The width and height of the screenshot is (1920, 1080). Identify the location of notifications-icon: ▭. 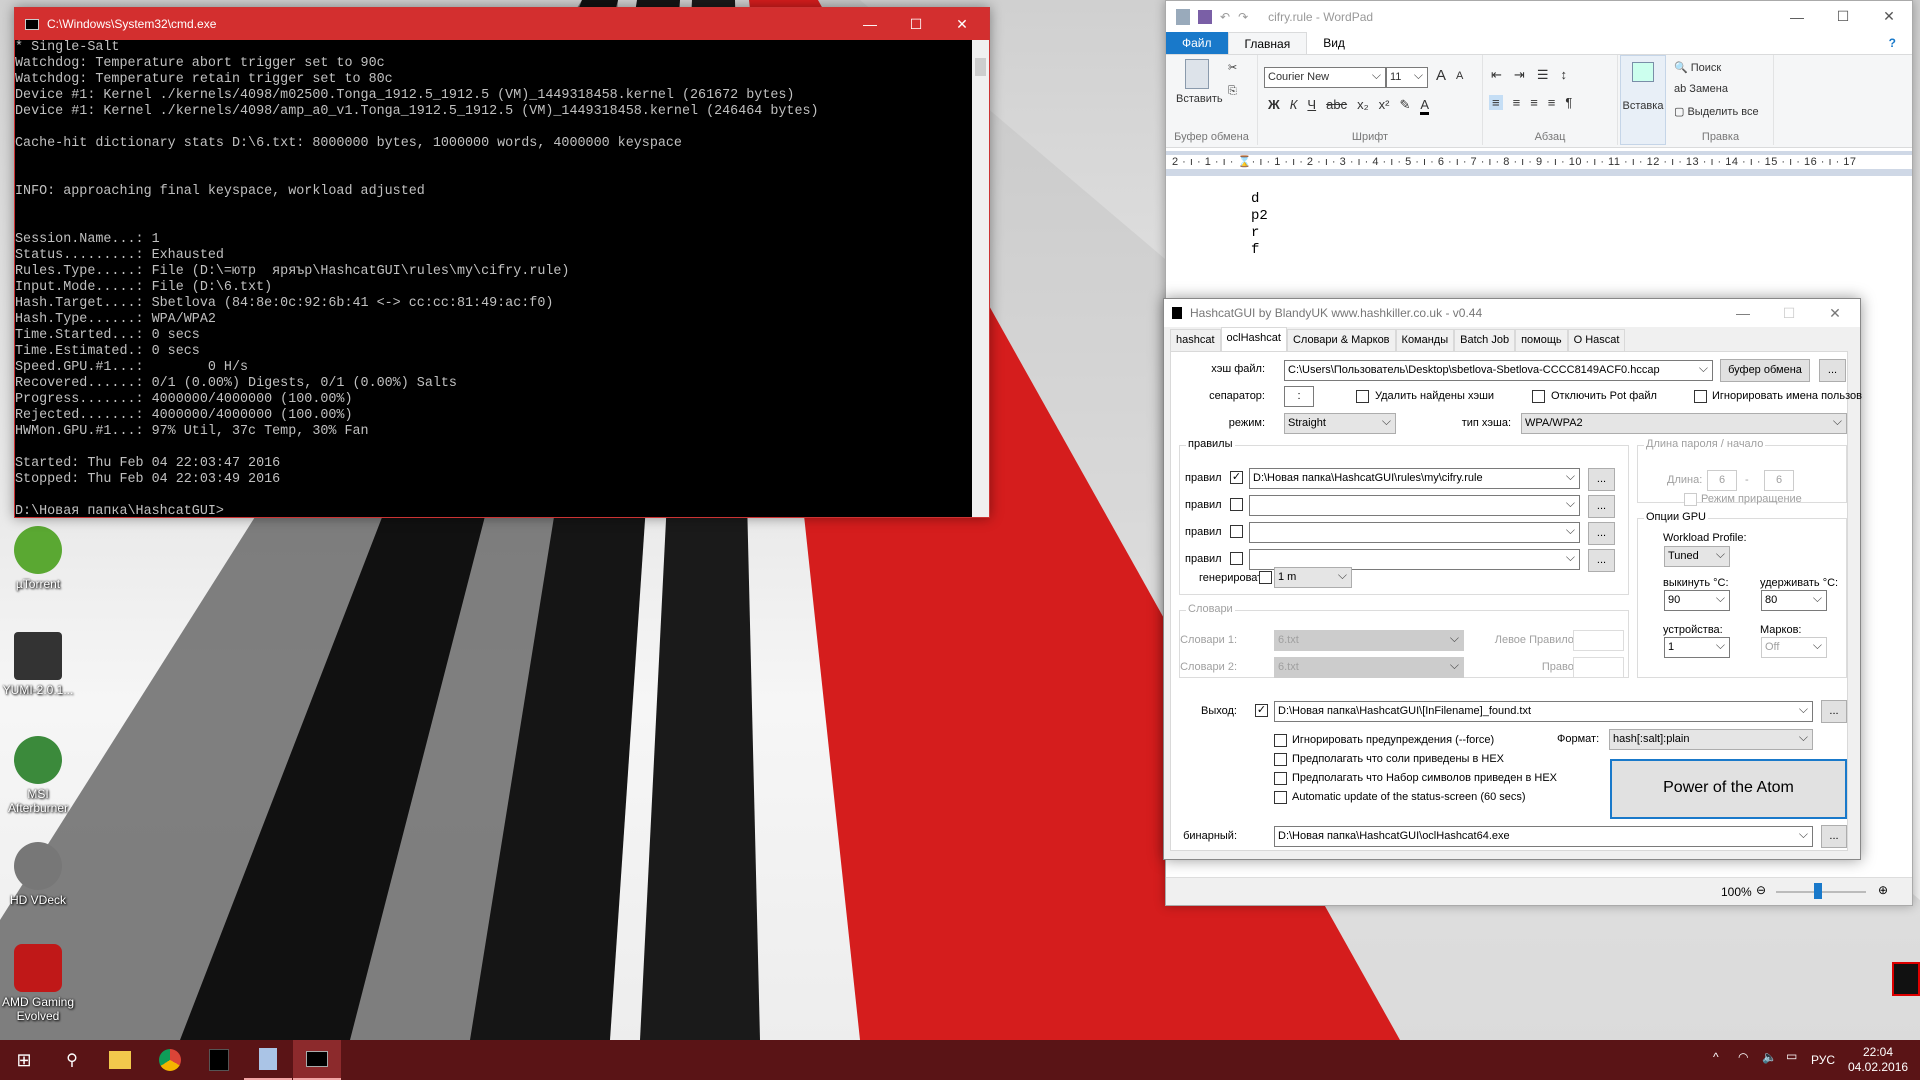
(1791, 1056).